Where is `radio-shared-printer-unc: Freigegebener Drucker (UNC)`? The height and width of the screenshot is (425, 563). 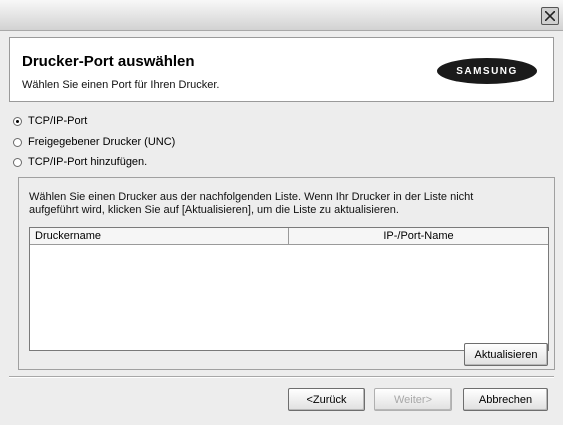
radio-shared-printer-unc: Freigegebener Drucker (UNC) is located at coordinates (94, 142).